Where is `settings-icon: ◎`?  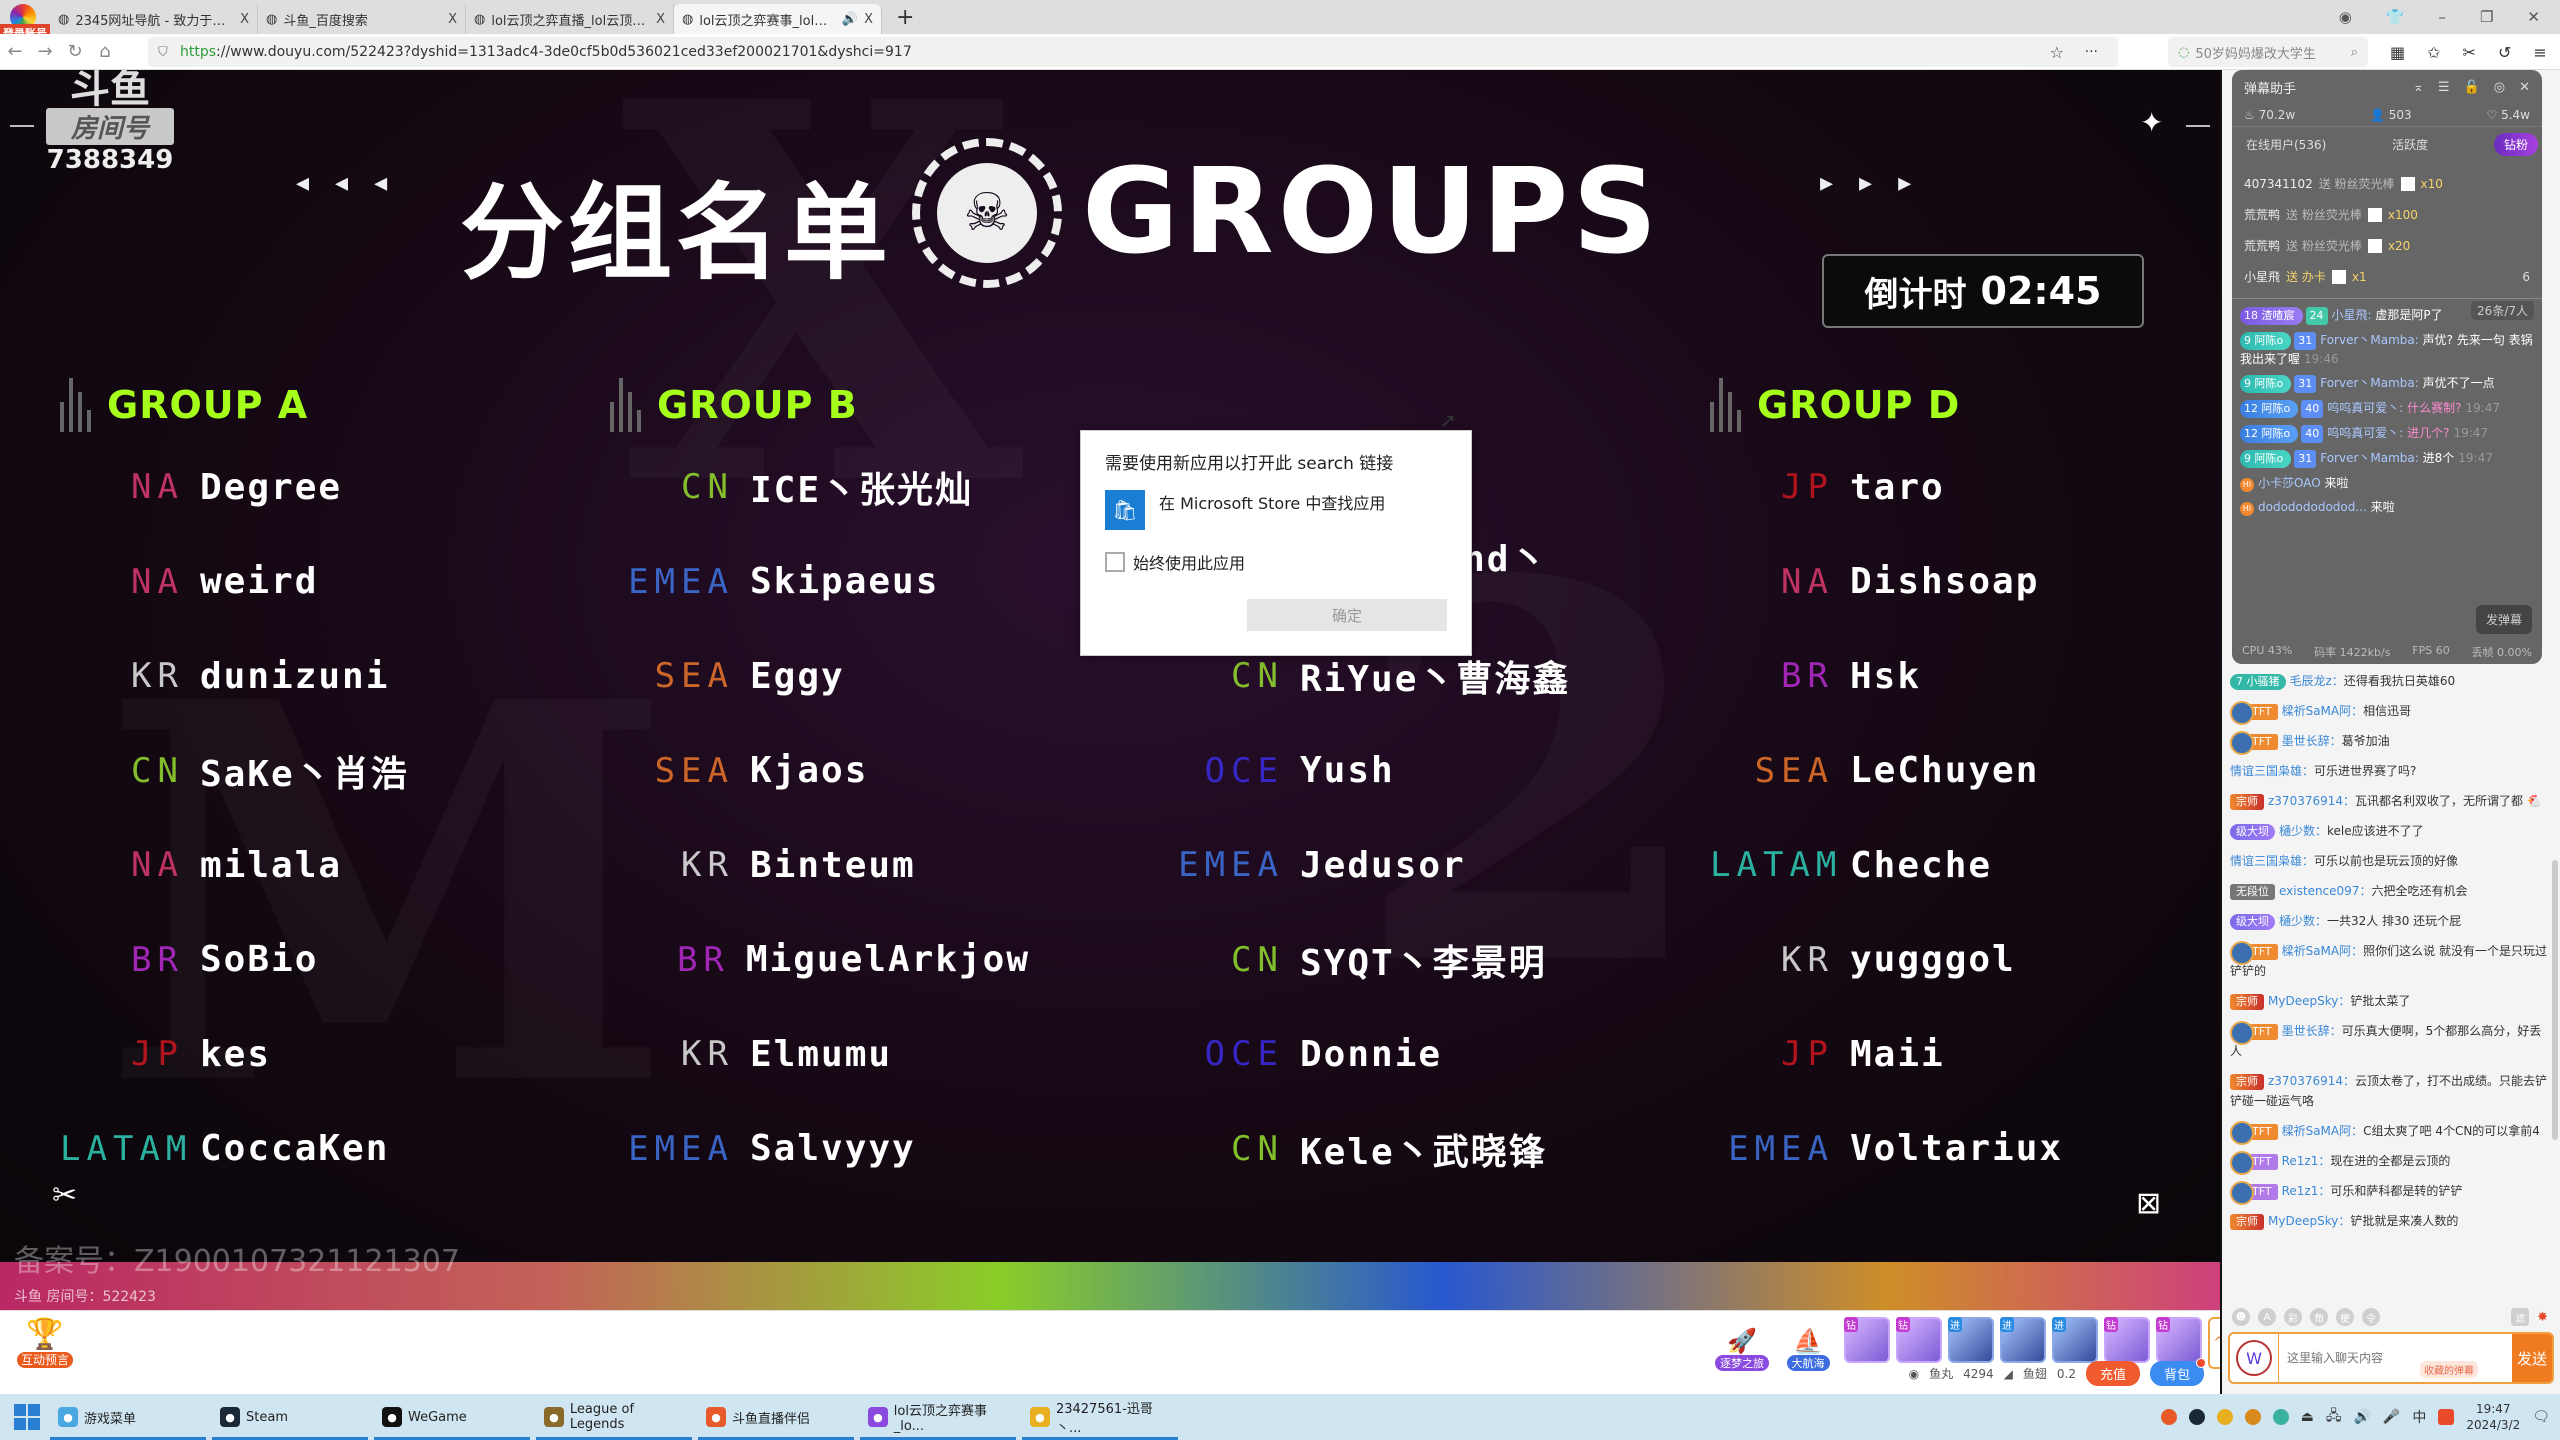
settings-icon: ◎ is located at coordinates (2499, 87).